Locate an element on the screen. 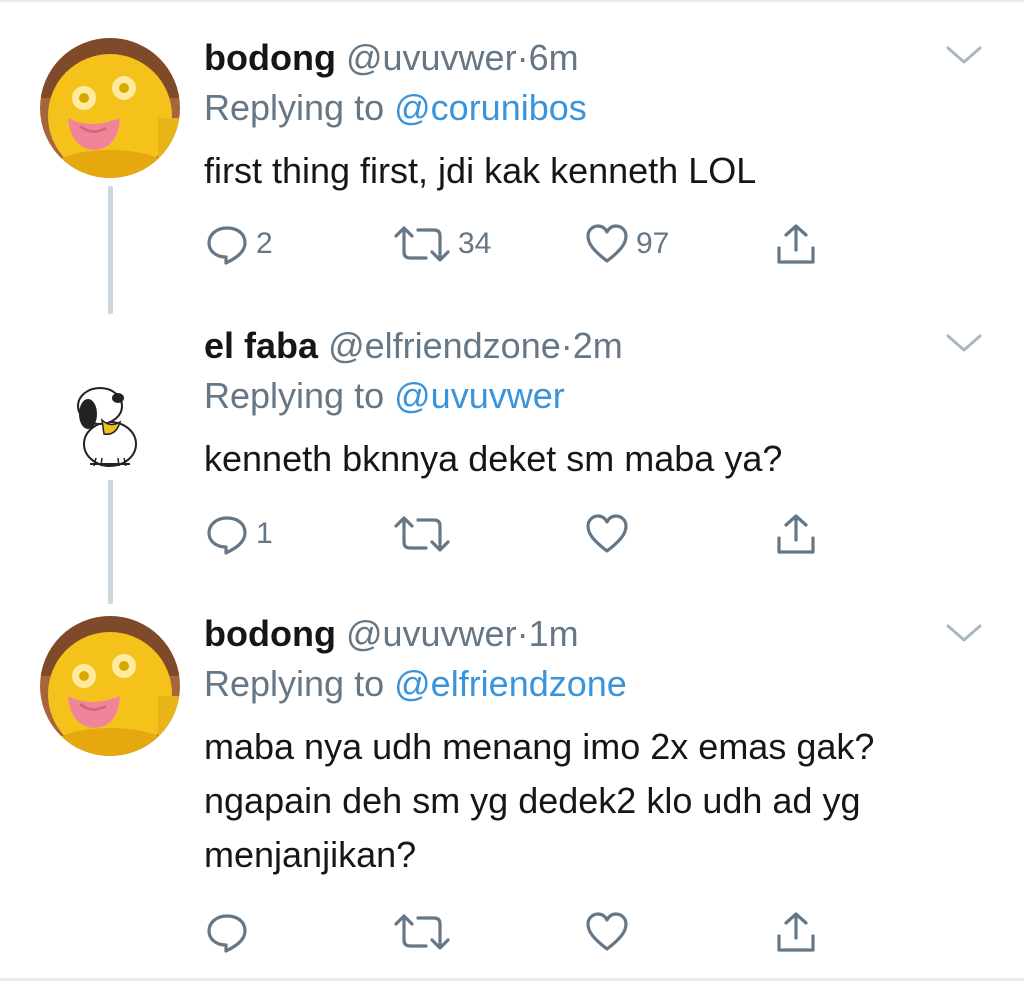 The image size is (1024, 981). user-handle: @elfriendzone is located at coordinates (444, 345).